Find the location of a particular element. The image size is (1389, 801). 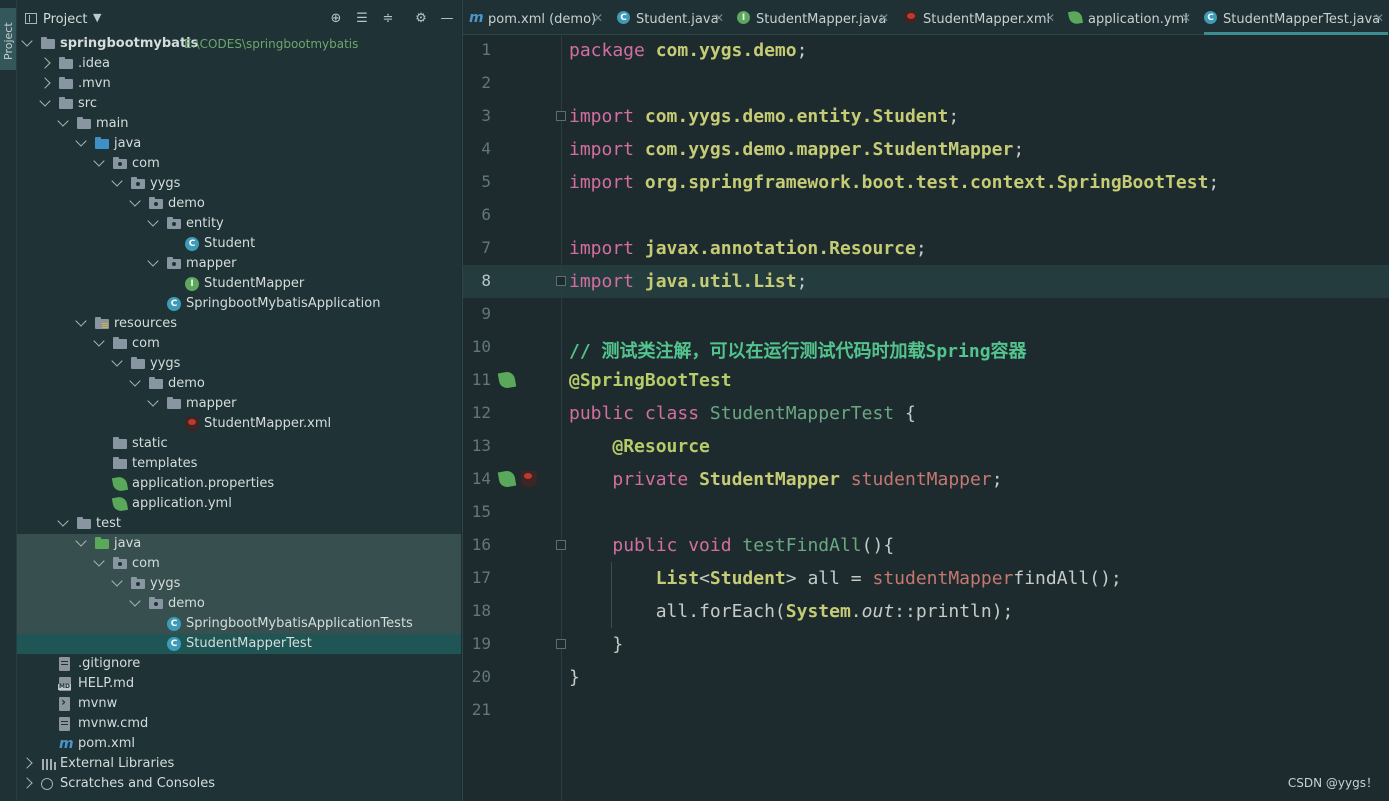

expand-all-icon: ☰ is located at coordinates (362, 19).